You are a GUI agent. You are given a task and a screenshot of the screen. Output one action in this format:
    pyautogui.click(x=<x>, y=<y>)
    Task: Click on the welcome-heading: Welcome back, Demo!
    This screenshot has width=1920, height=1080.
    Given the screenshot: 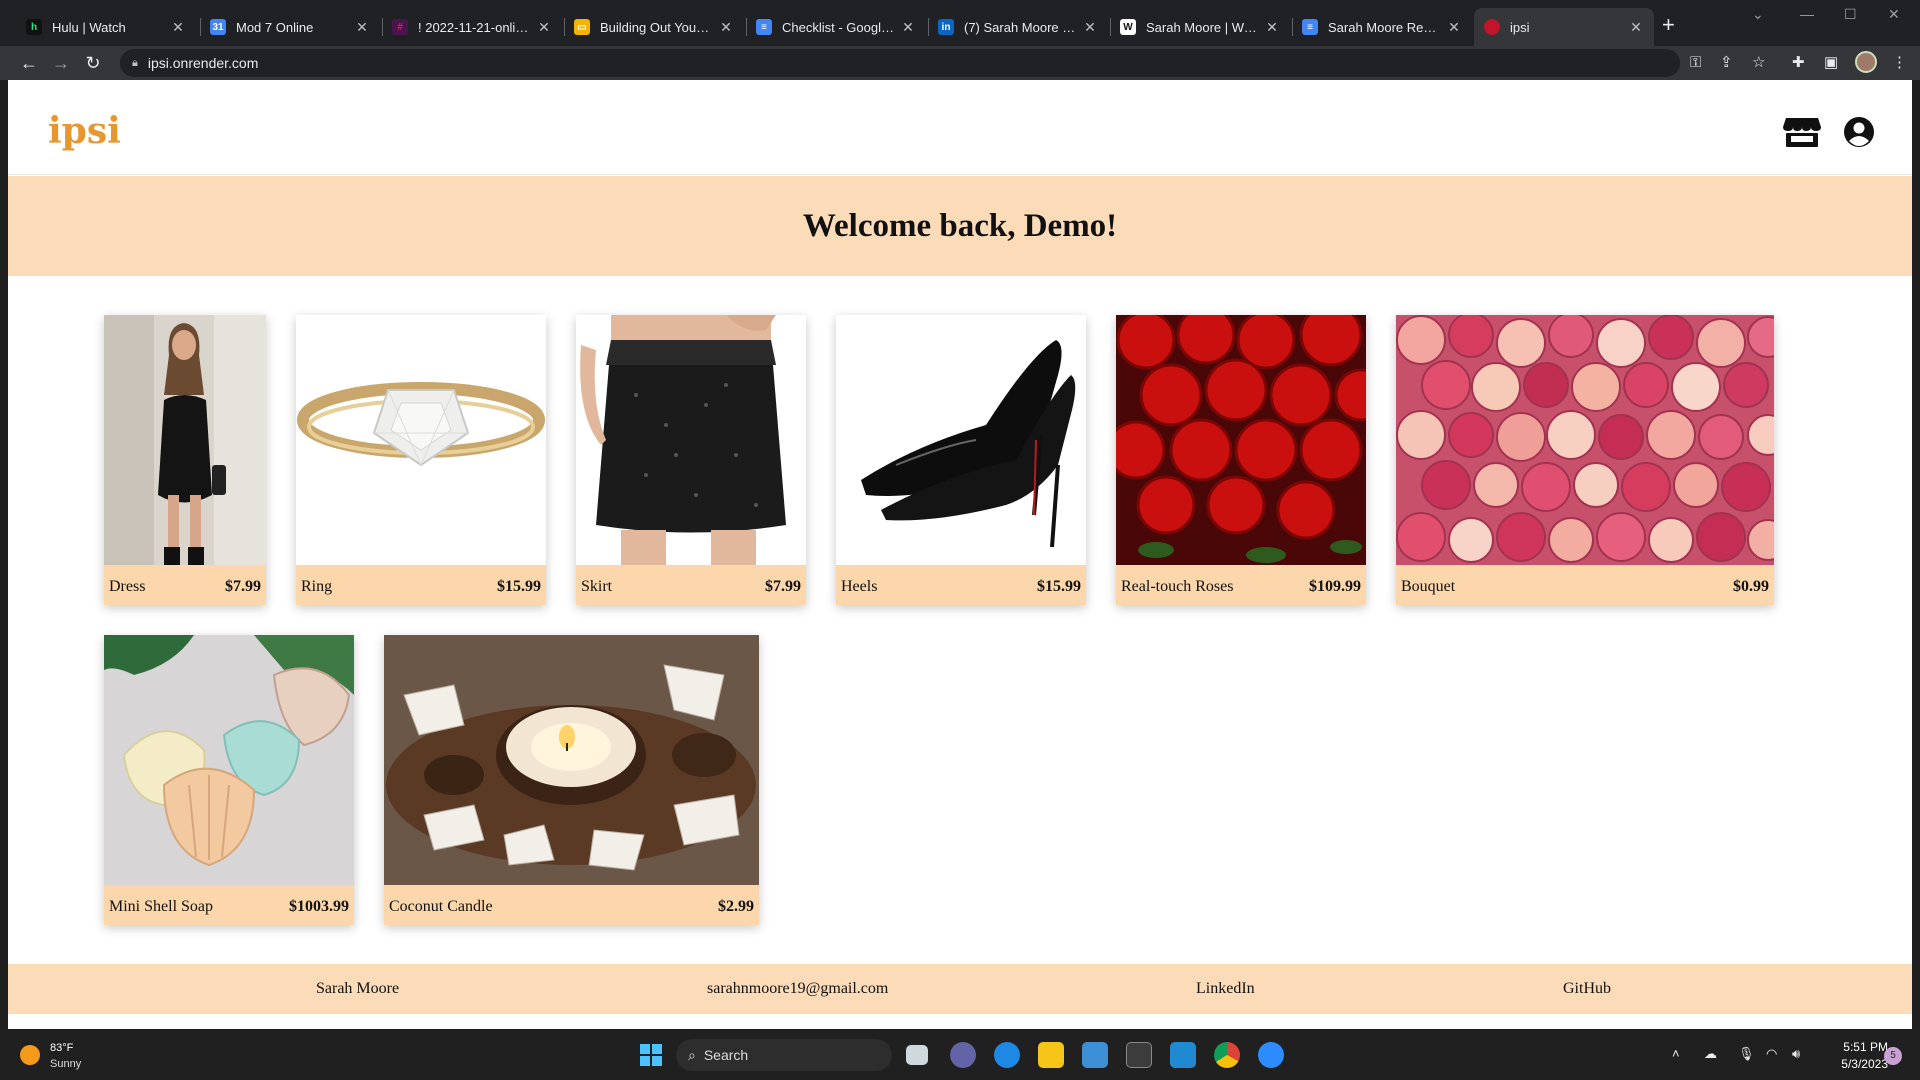 What is the action you would take?
    pyautogui.click(x=960, y=225)
    